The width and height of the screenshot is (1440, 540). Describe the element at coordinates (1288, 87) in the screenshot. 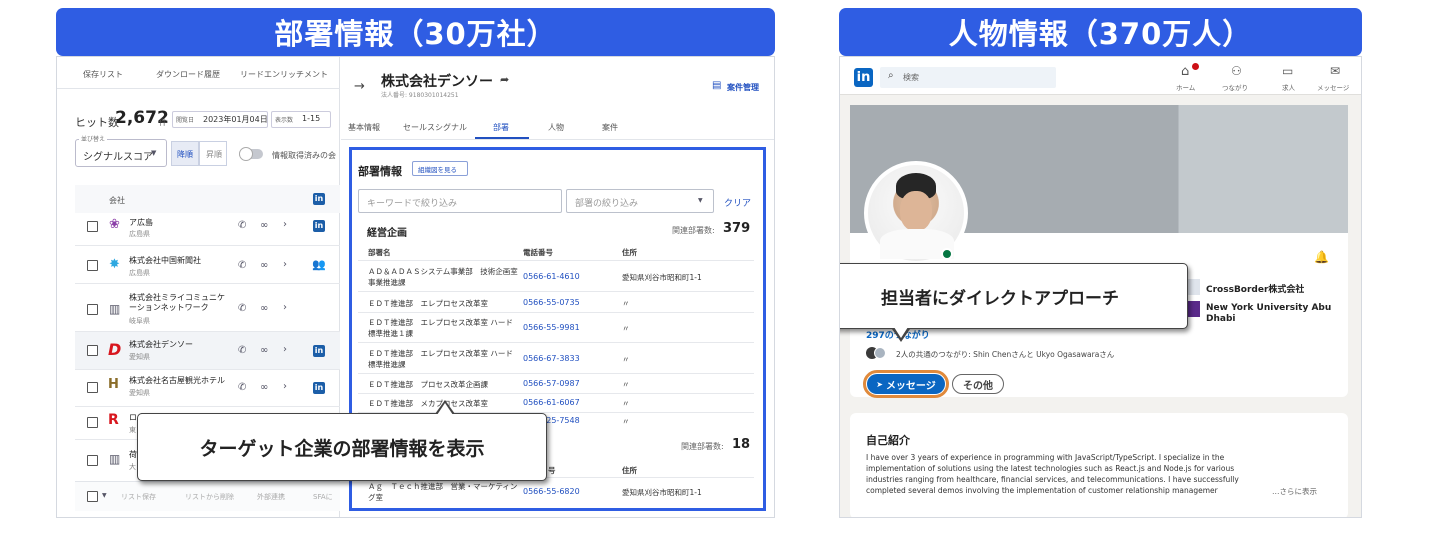

I see `nav-jobs: 求人` at that location.